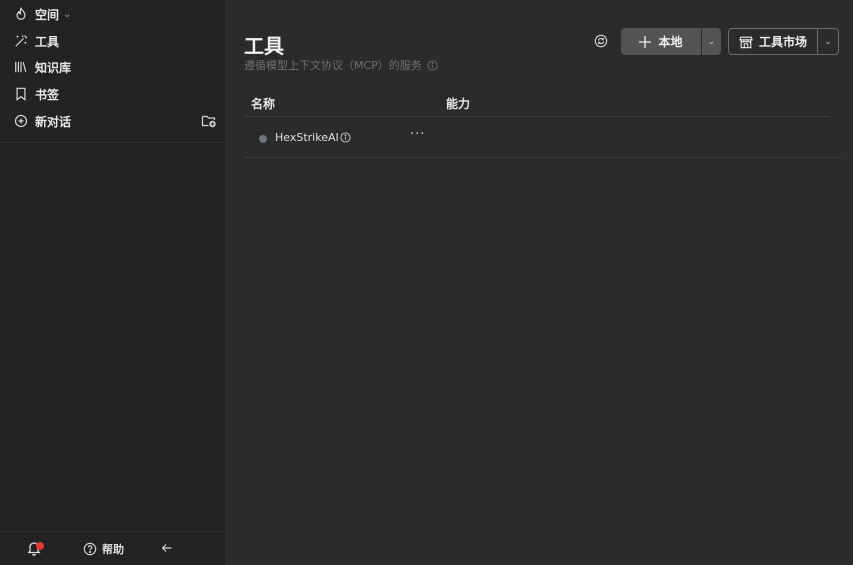 This screenshot has width=853, height=565. I want to click on notification-badge, so click(40, 546).